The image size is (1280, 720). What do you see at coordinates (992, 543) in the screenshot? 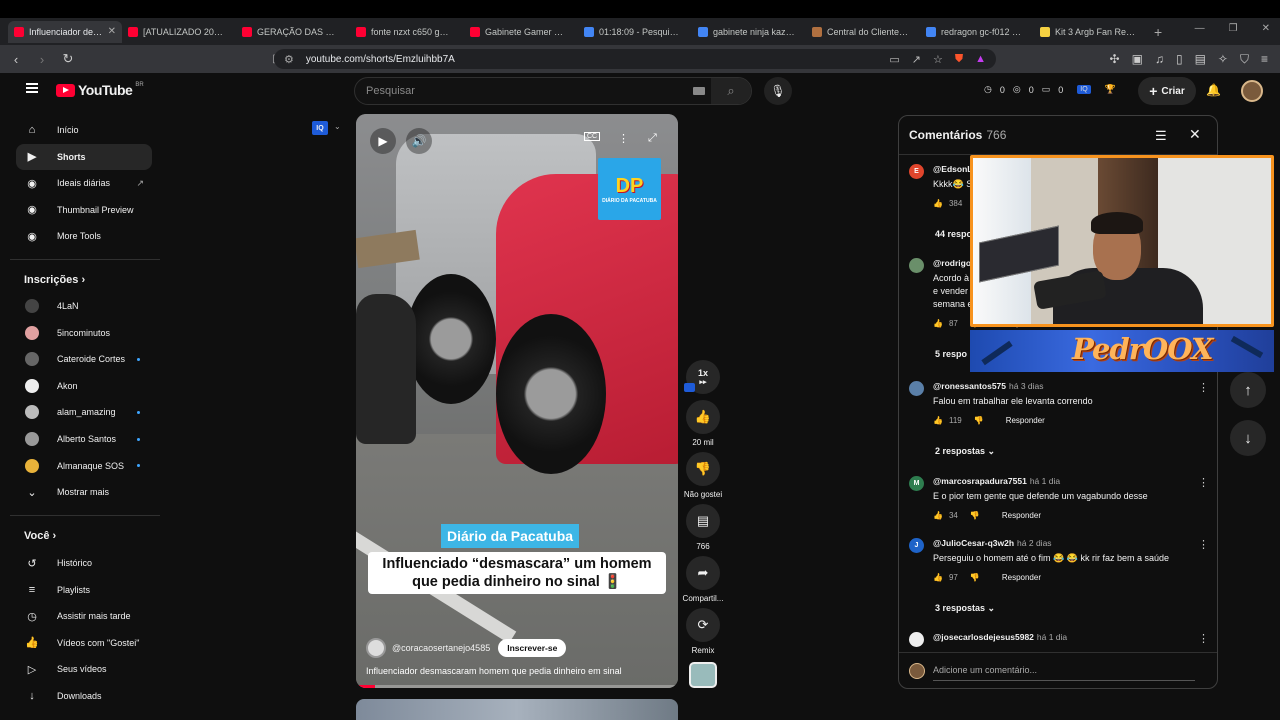
I see `comment-author: @JulioCesar-q3w2h há 2 dias` at bounding box center [992, 543].